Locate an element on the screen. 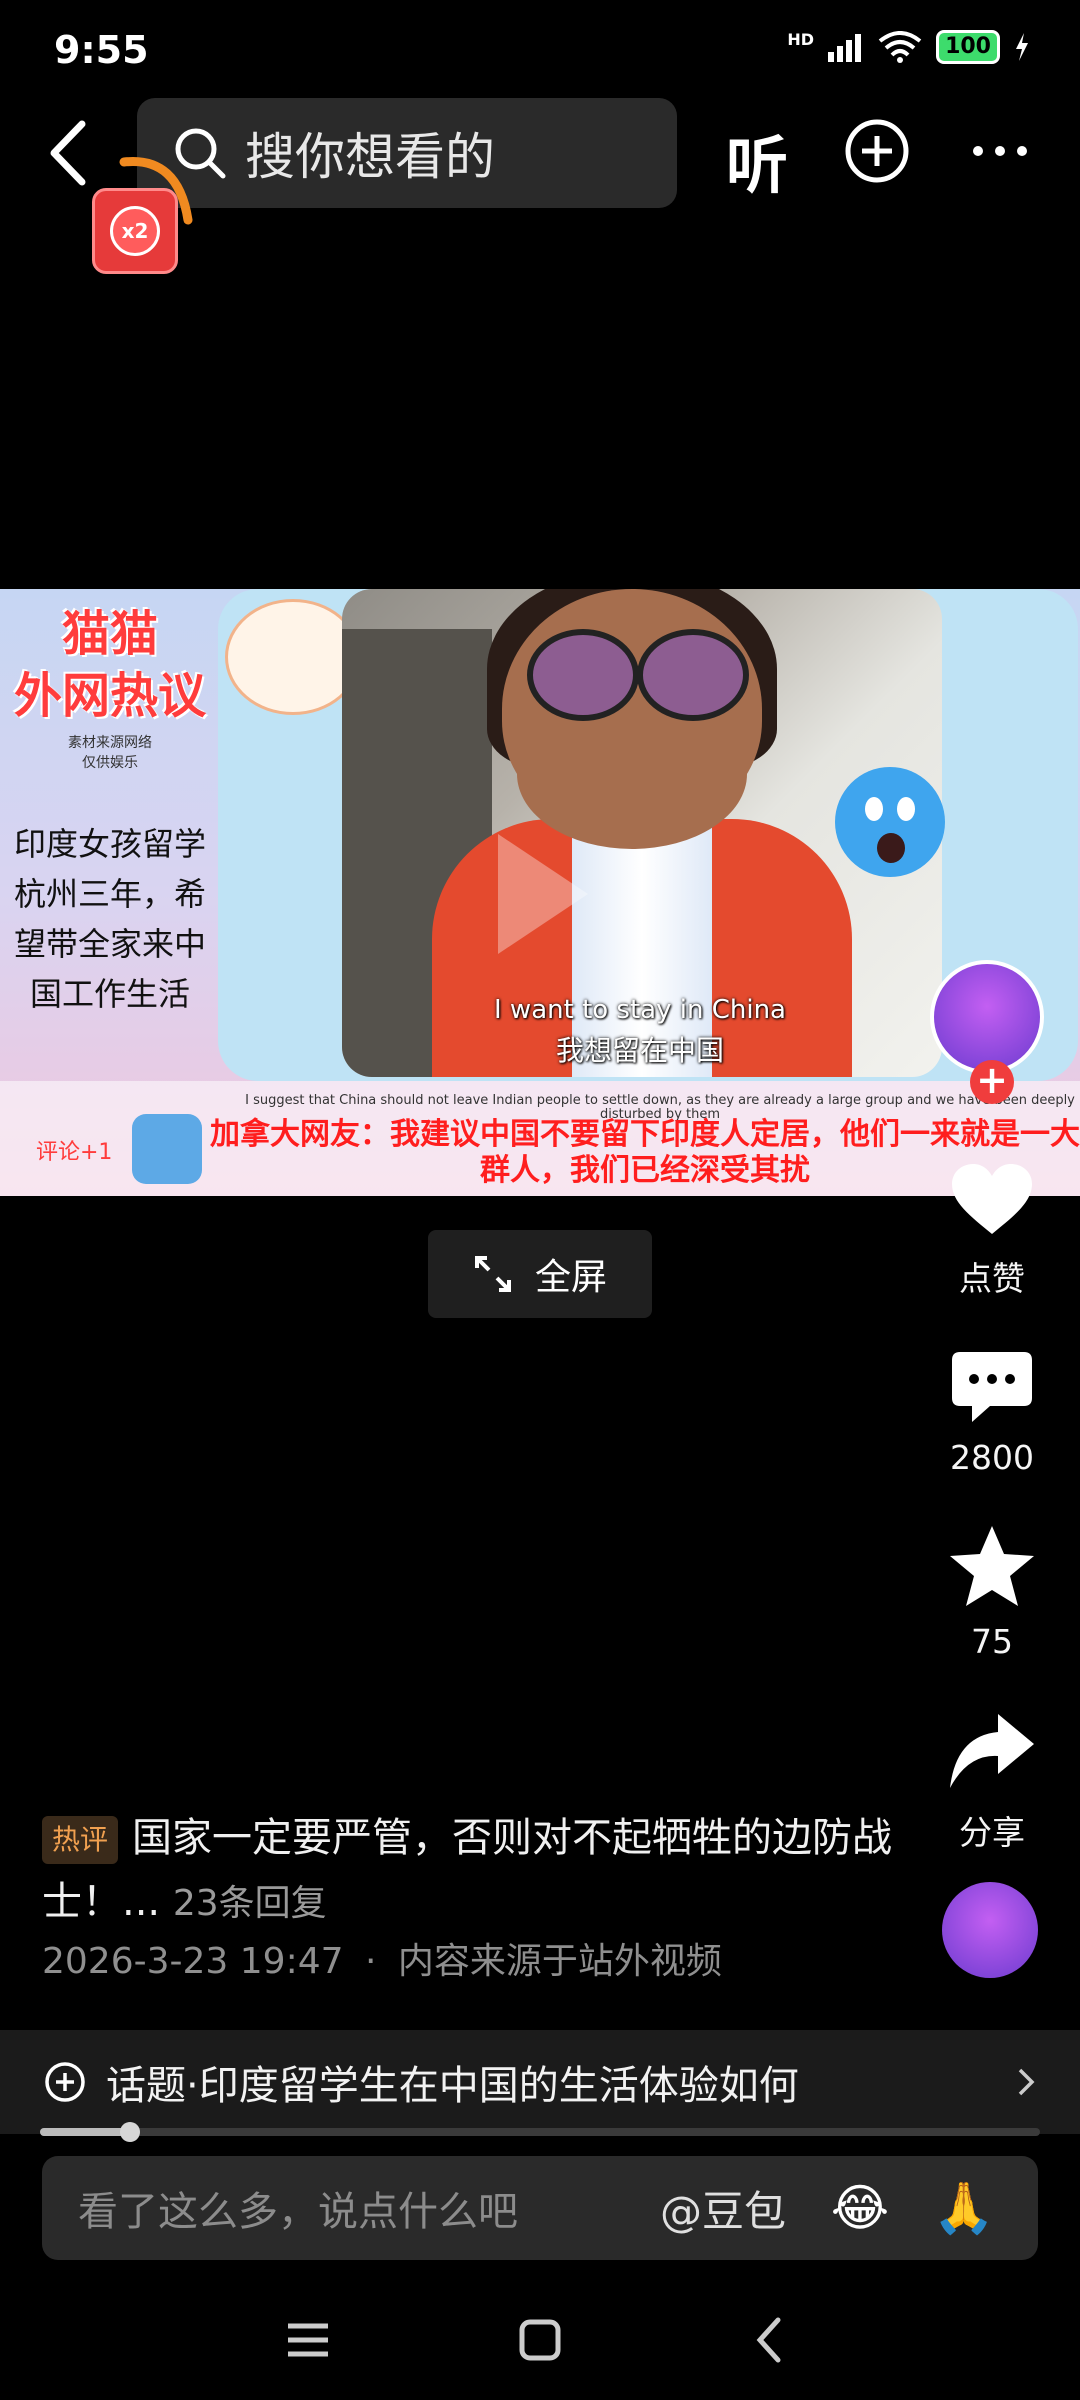 The image size is (1080, 2400). video-source-note: 素材来源网络 仅供娱乐 is located at coordinates (110, 753).